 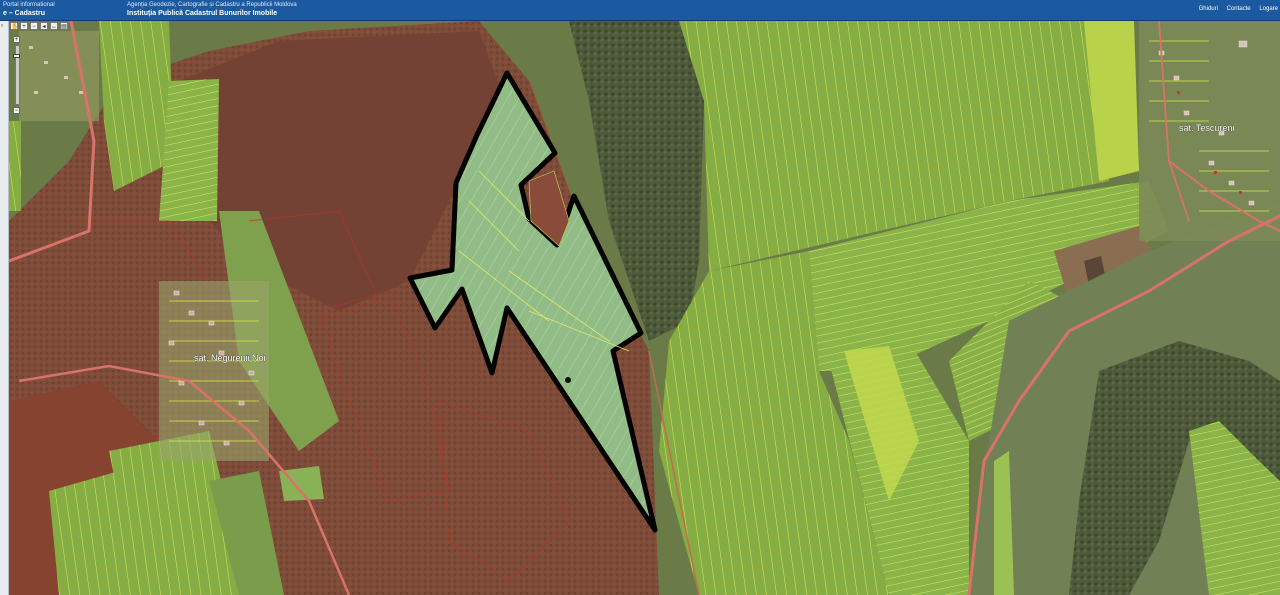 I want to click on link-login: Logare, so click(x=1268, y=9).